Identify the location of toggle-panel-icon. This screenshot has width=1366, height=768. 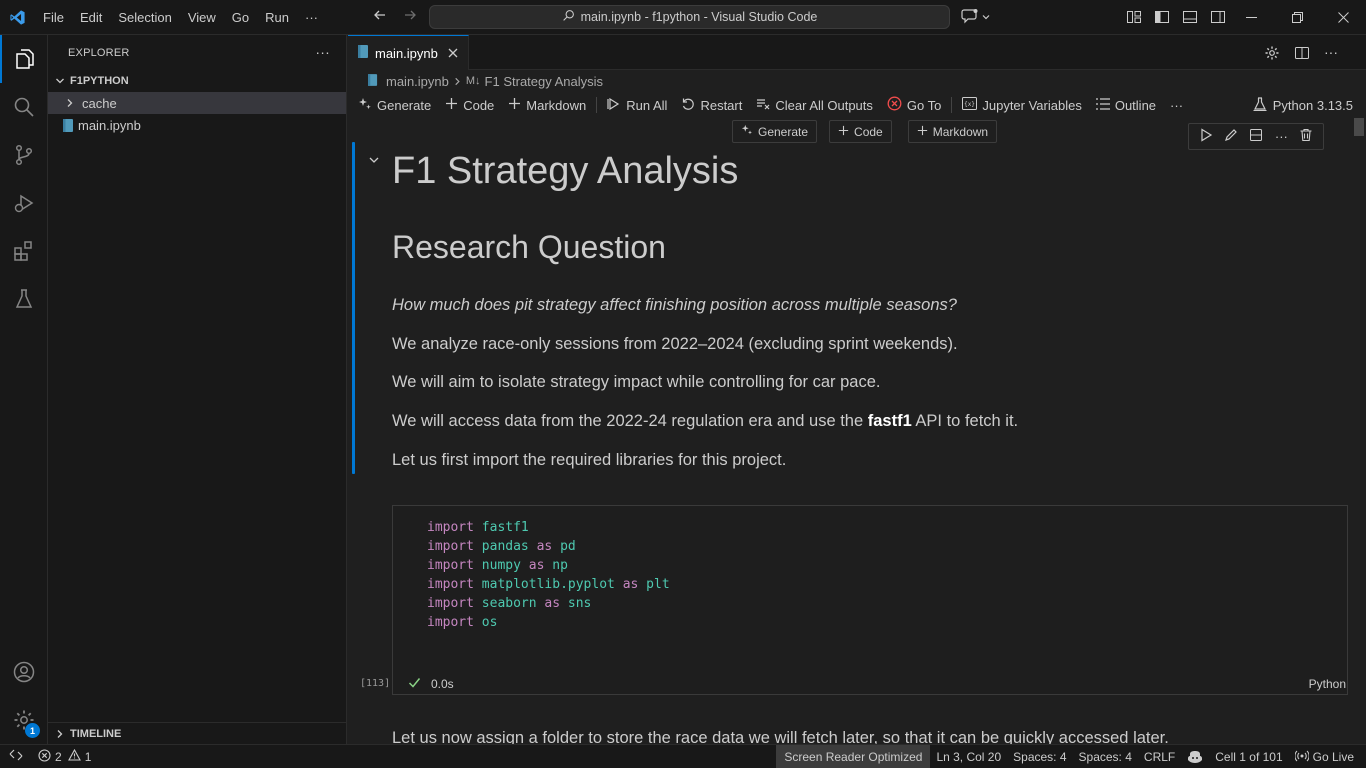
(1190, 18).